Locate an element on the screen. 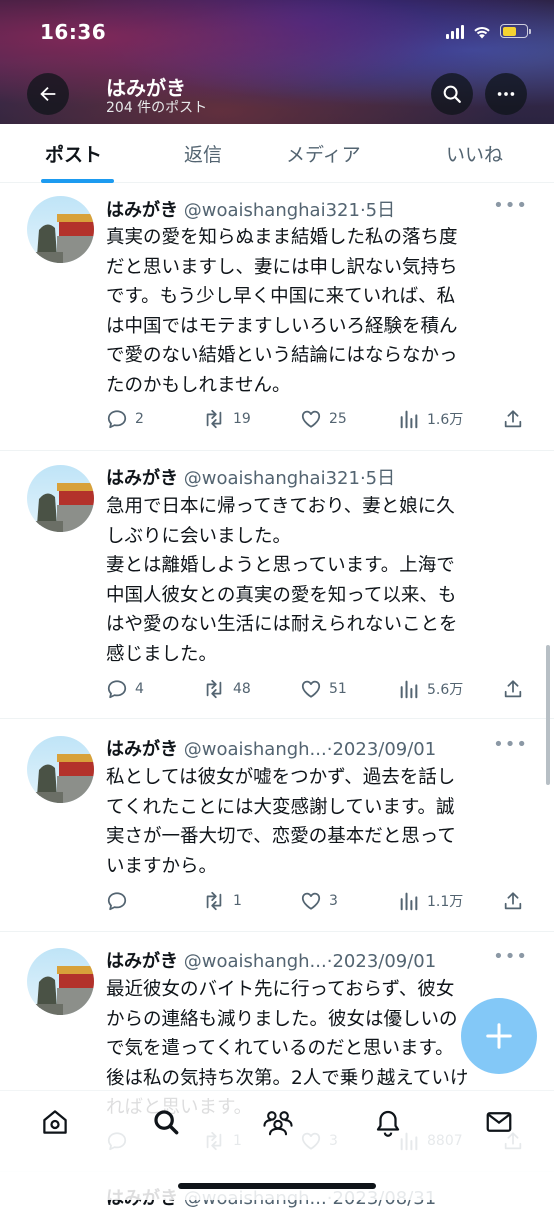  reply-count: 2 is located at coordinates (139, 419).